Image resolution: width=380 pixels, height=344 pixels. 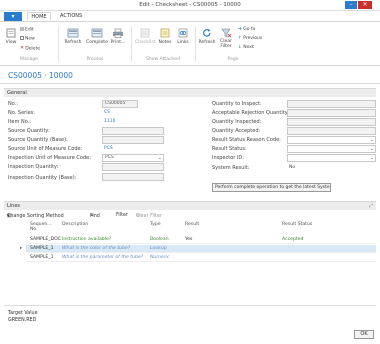 I want to click on footer-divider, so click(x=190, y=305).